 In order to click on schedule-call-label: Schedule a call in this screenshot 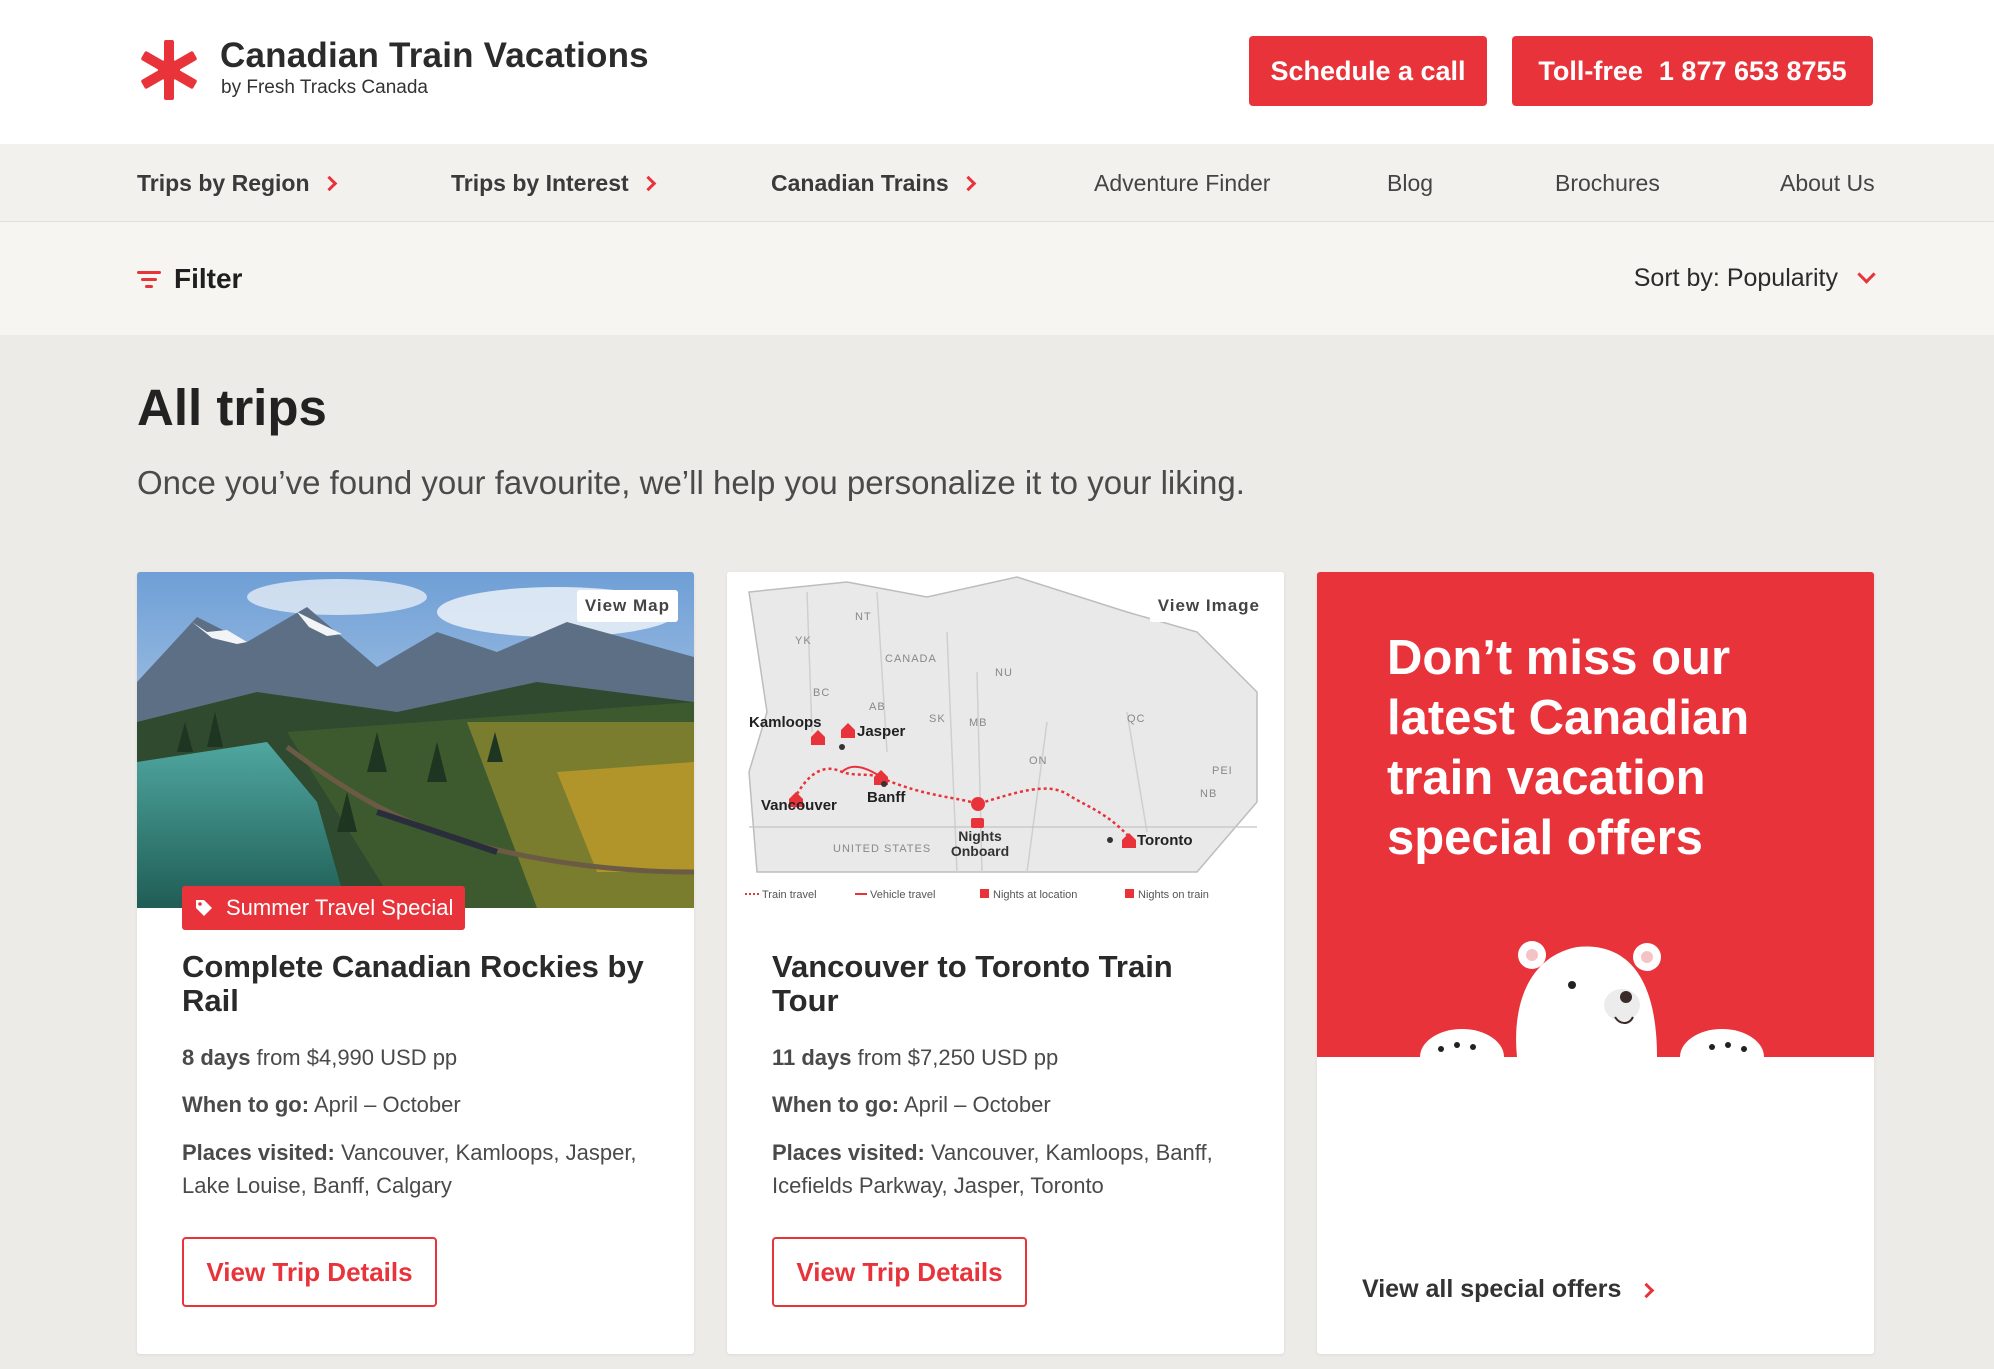, I will do `click(1368, 70)`.